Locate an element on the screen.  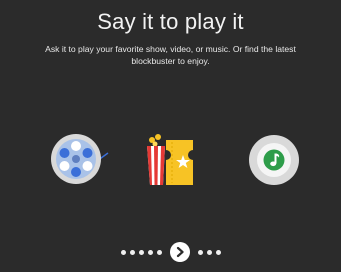
page-title: Say it to play it is located at coordinates (170, 21).